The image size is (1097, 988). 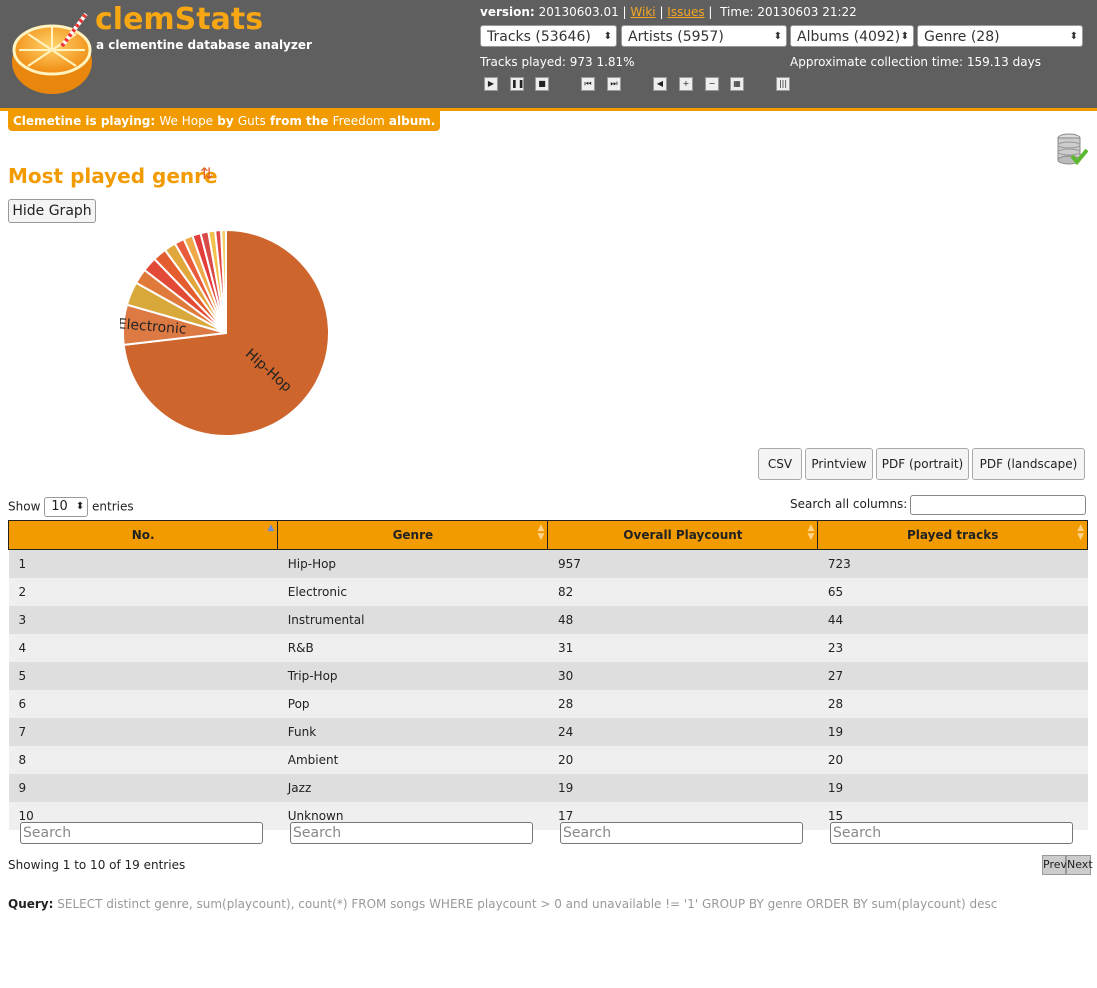 What do you see at coordinates (1054, 865) in the screenshot?
I see `prev-button: Prev` at bounding box center [1054, 865].